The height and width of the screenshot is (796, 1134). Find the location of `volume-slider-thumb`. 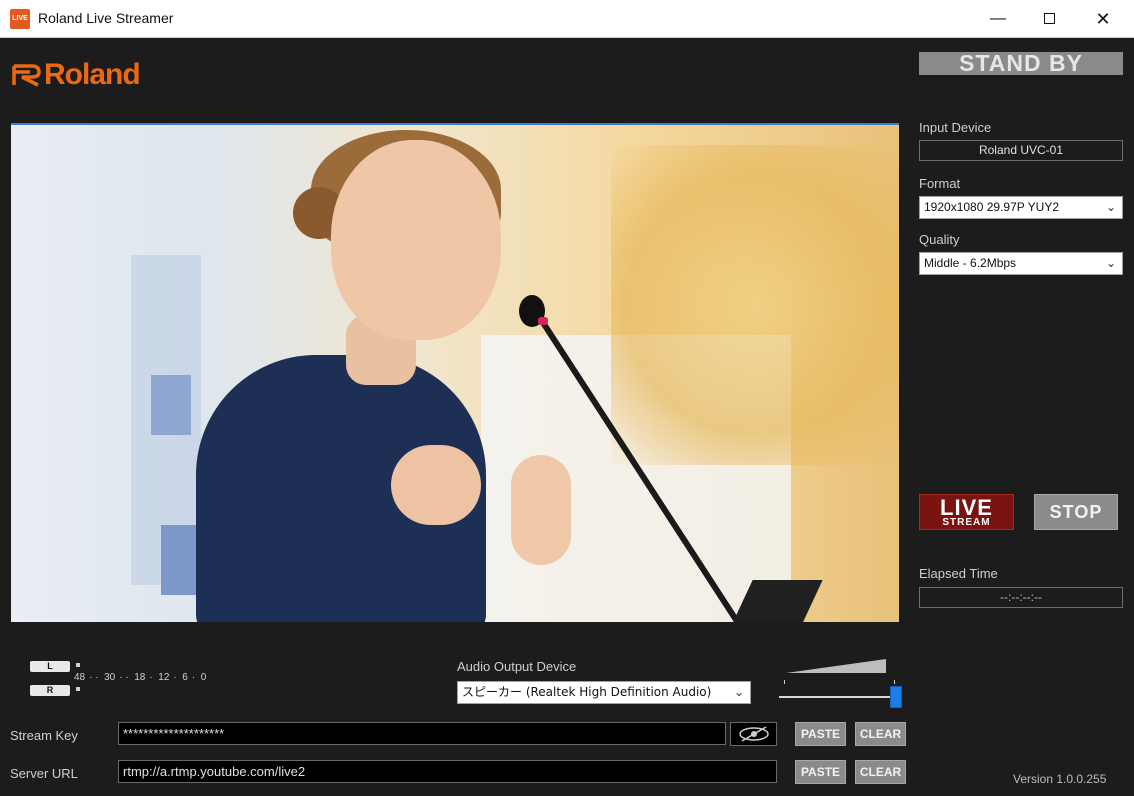

volume-slider-thumb is located at coordinates (896, 697).